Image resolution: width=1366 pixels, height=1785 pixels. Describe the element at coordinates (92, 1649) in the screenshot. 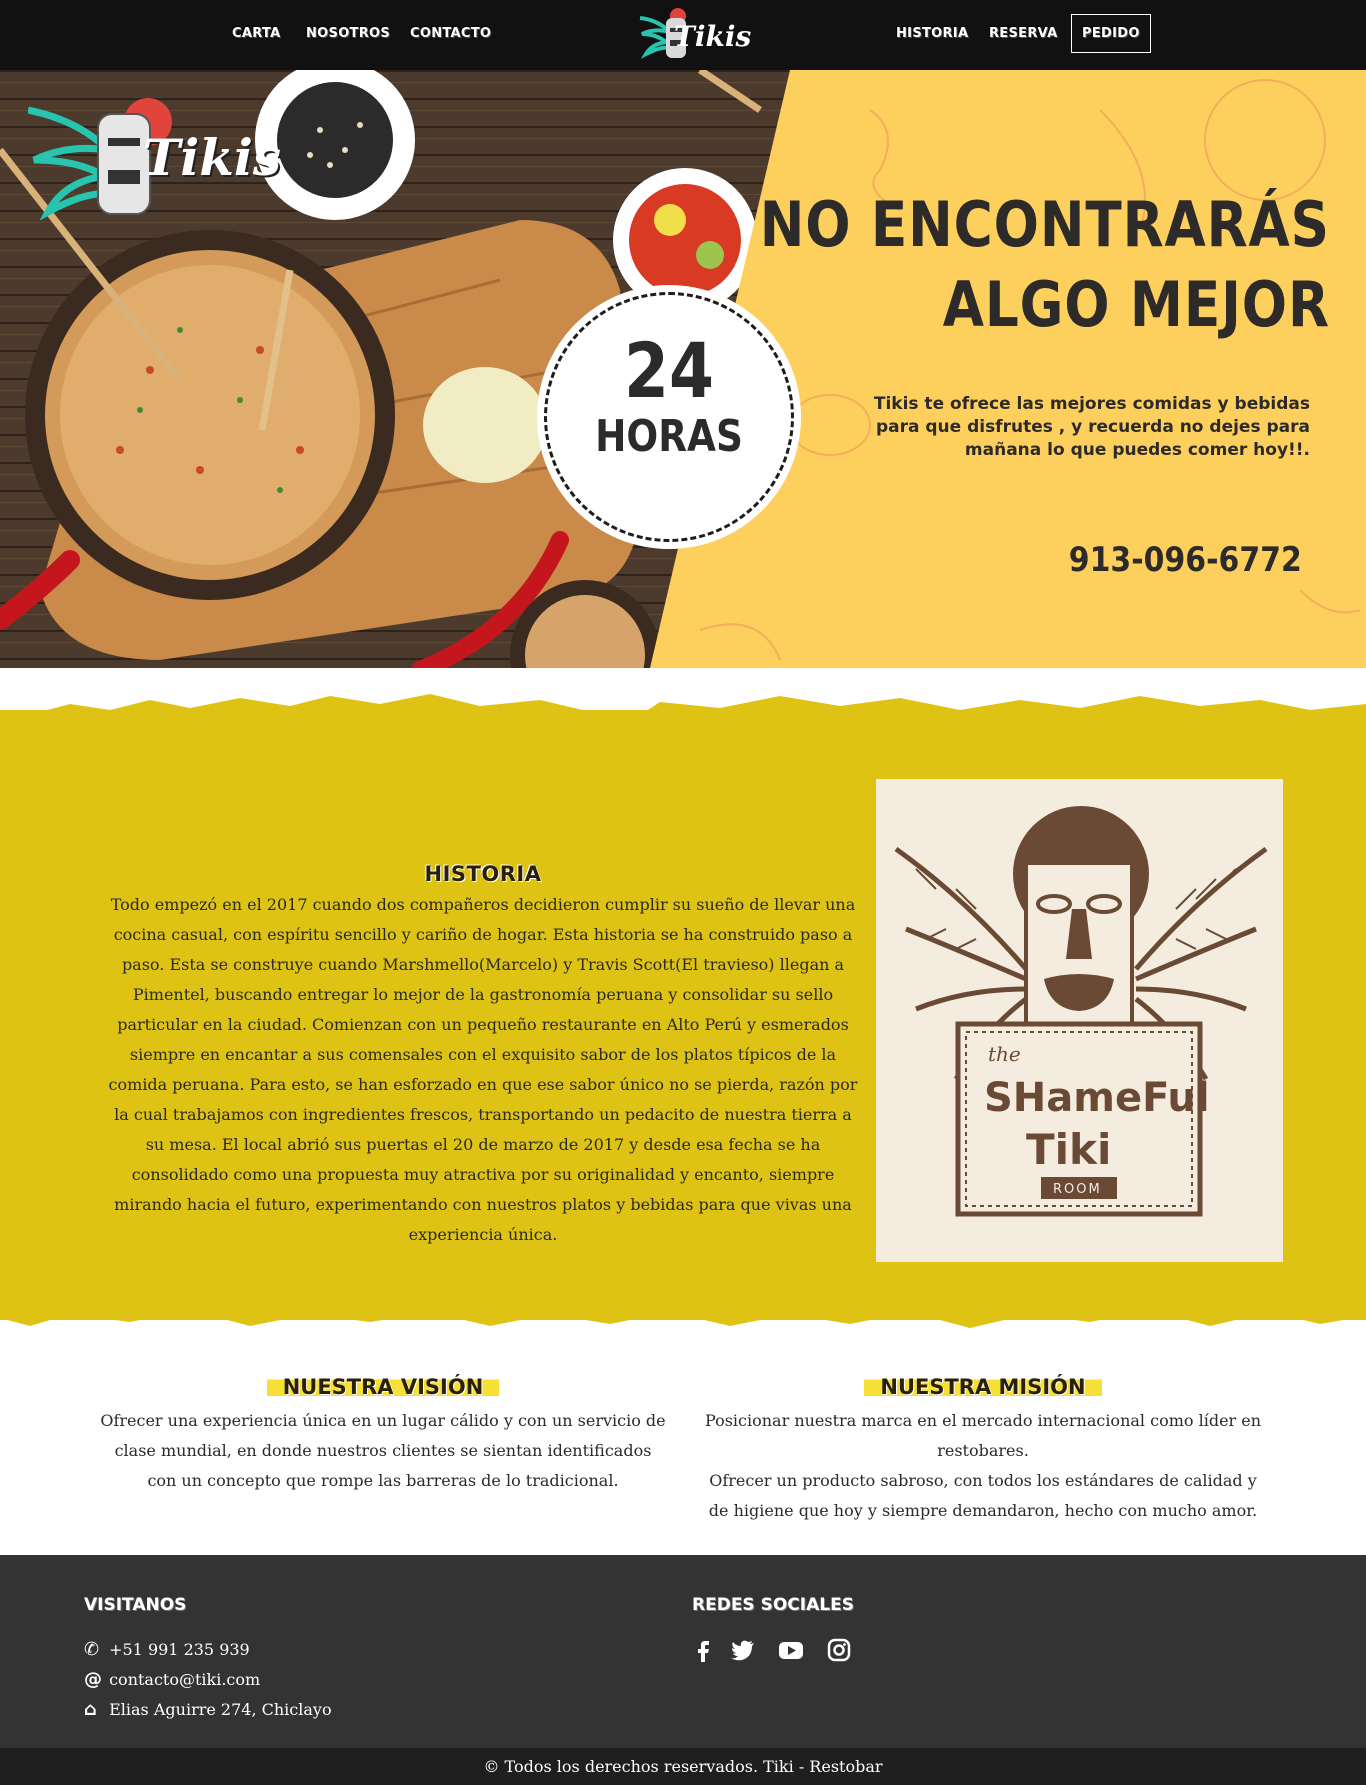

I see `phone-icon: ✆` at that location.